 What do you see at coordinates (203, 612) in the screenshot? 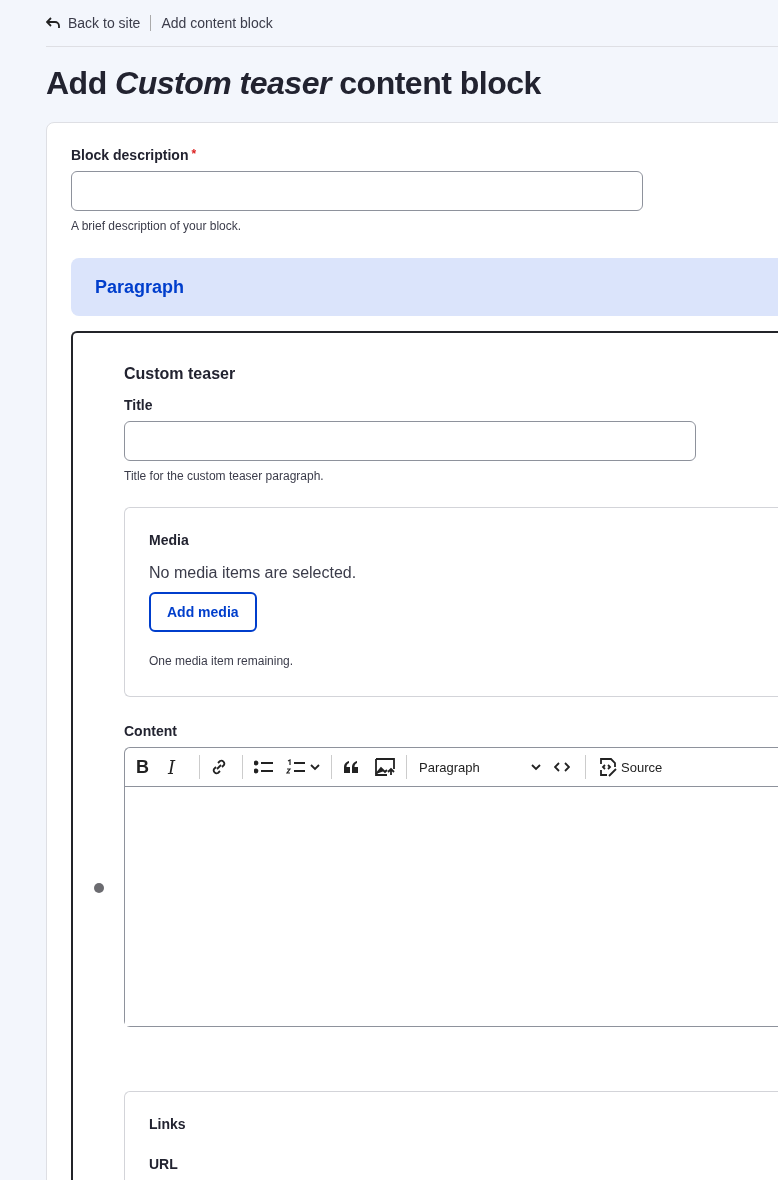
I see `add-media-button: Add media` at bounding box center [203, 612].